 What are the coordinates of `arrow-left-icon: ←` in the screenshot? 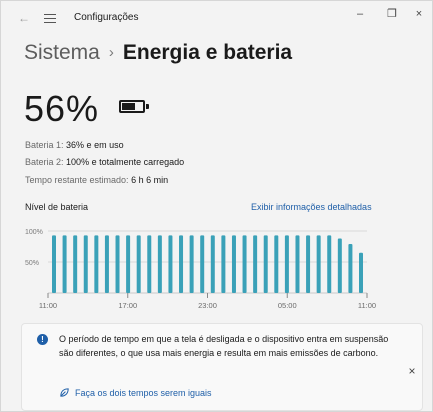 It's located at (24, 18).